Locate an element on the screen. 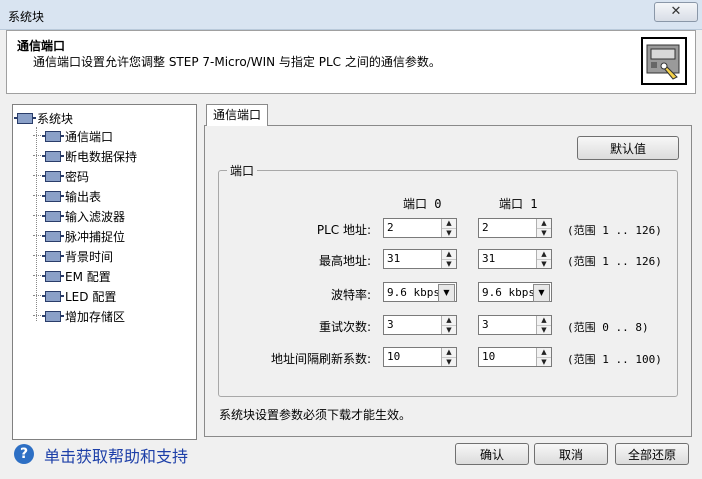 The width and height of the screenshot is (702, 479). tree-item-background-time: 背景时间 is located at coordinates (73, 256).